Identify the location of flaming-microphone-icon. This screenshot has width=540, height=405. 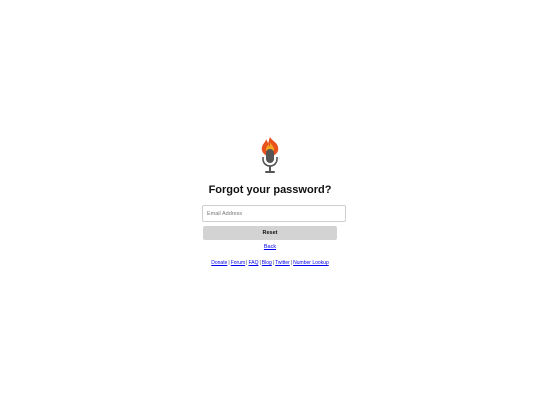
(270, 155).